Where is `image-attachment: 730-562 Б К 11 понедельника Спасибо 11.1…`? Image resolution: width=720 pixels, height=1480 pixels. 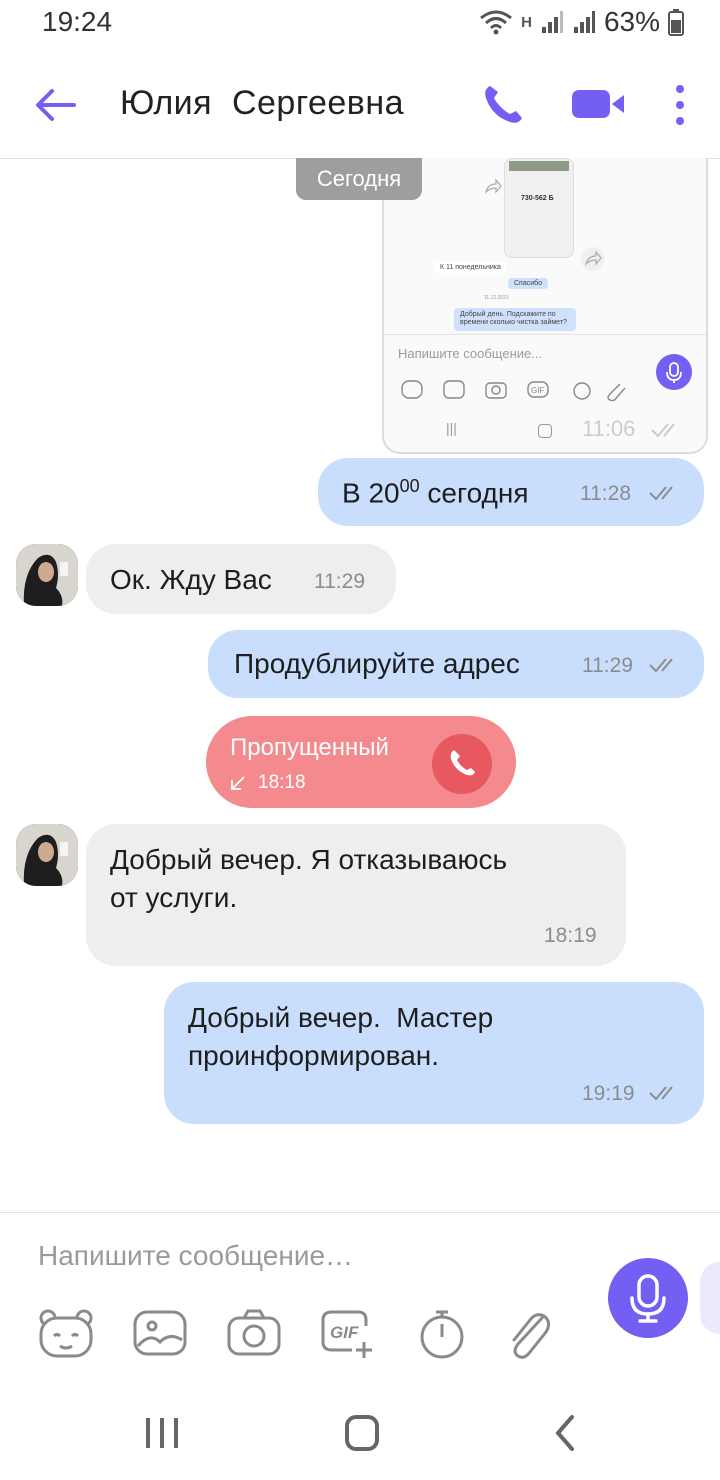
image-attachment: 730-562 Б К 11 понедельника Спасибо 11.1… is located at coordinates (545, 306).